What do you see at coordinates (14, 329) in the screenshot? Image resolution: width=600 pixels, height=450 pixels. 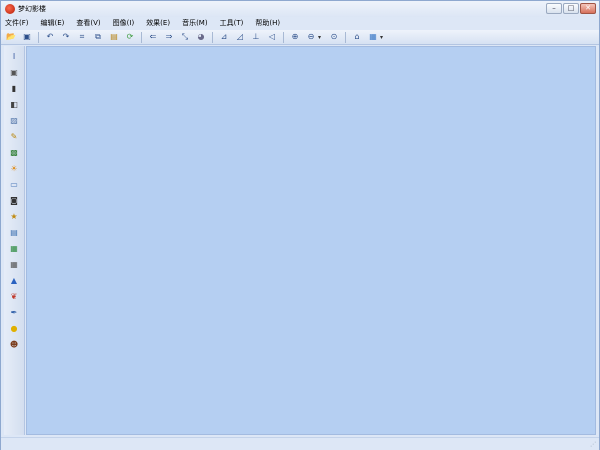 I see `bulb-icon: ●` at bounding box center [14, 329].